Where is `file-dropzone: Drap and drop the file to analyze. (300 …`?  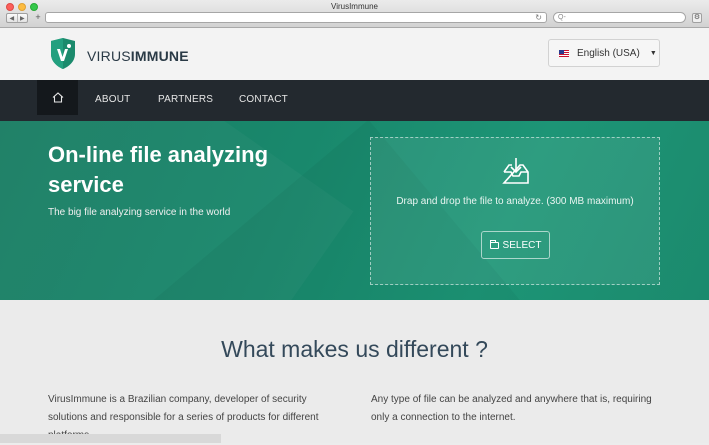 file-dropzone: Drap and drop the file to analyze. (300 … is located at coordinates (515, 211).